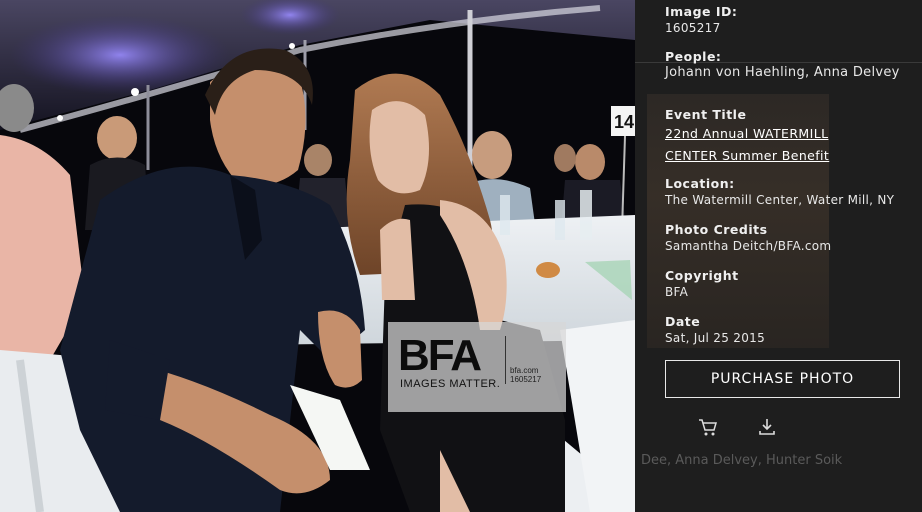  What do you see at coordinates (702, 284) in the screenshot?
I see `copyright-block: Copyright BFA` at bounding box center [702, 284].